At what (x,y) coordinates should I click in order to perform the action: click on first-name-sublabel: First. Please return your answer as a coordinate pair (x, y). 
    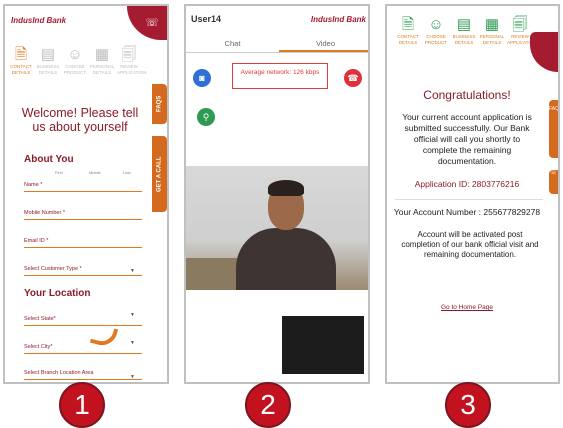
    Looking at the image, I should click on (59, 172).